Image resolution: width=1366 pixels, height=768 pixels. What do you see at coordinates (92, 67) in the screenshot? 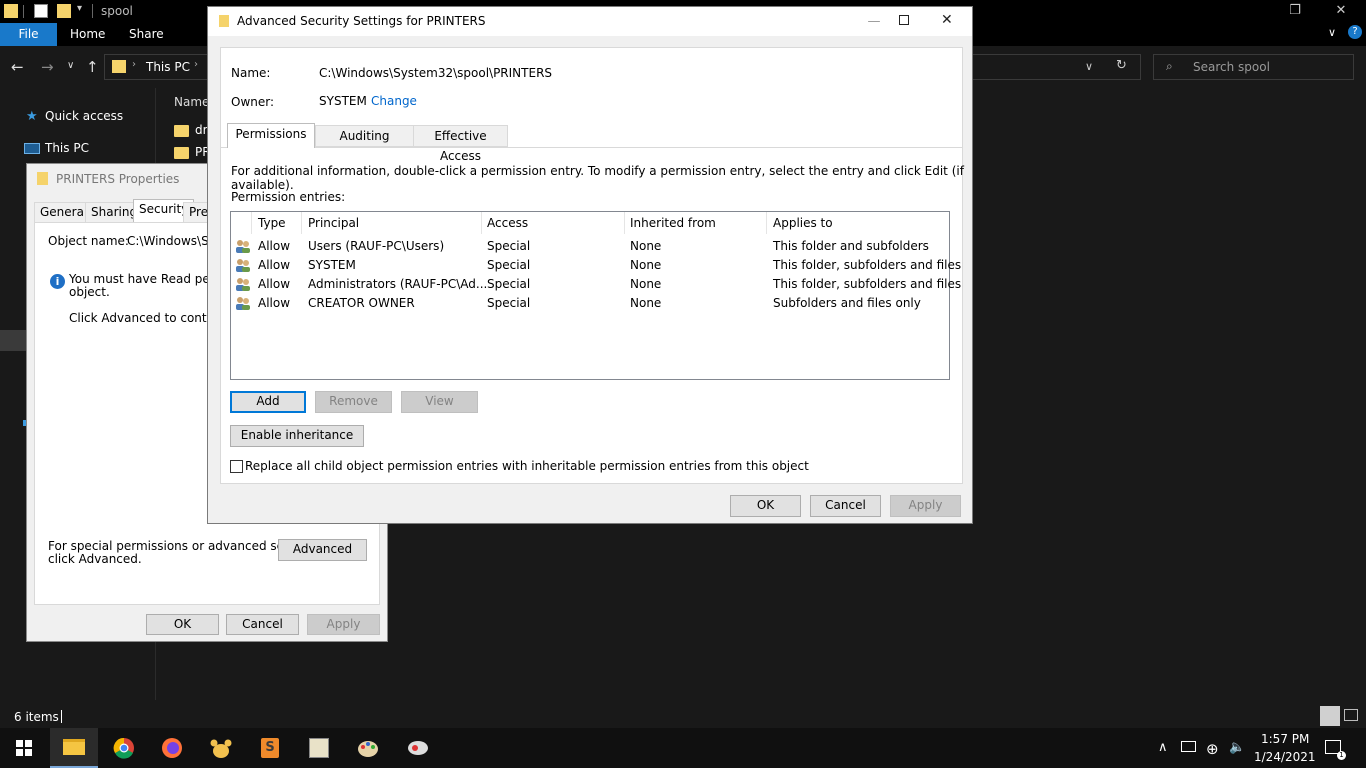
I see `up-arrow-icon: ↑` at bounding box center [92, 67].